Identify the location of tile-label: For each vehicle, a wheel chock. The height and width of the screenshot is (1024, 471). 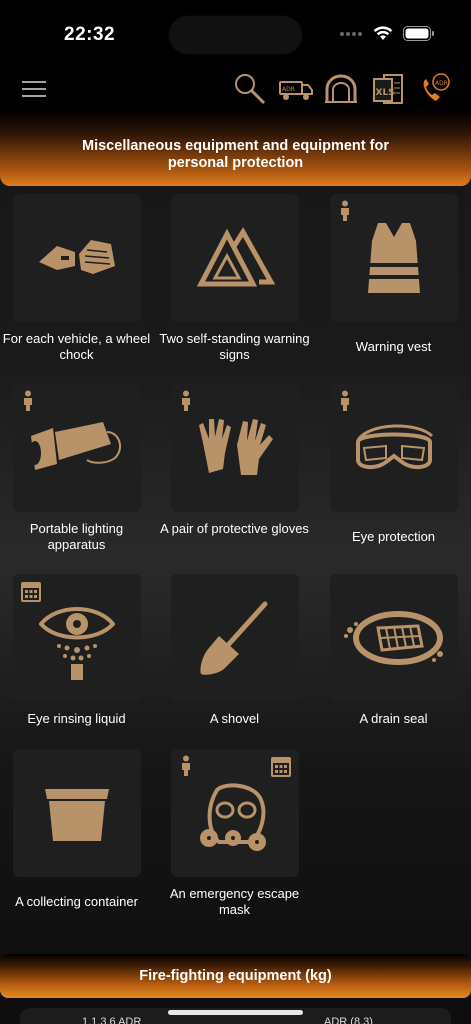
(76, 346).